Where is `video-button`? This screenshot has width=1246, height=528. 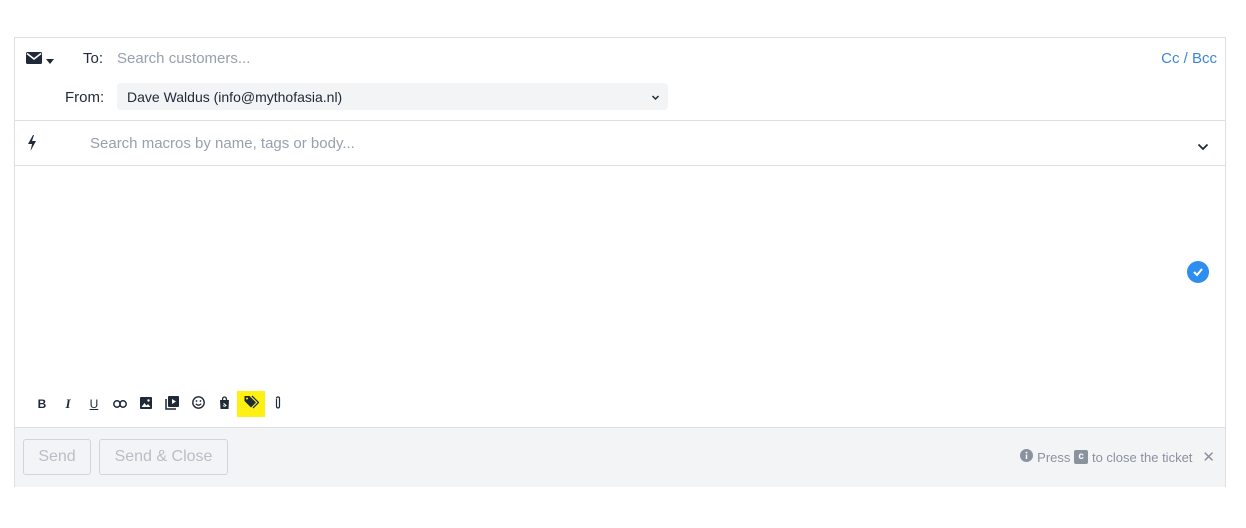
video-button is located at coordinates (172, 404).